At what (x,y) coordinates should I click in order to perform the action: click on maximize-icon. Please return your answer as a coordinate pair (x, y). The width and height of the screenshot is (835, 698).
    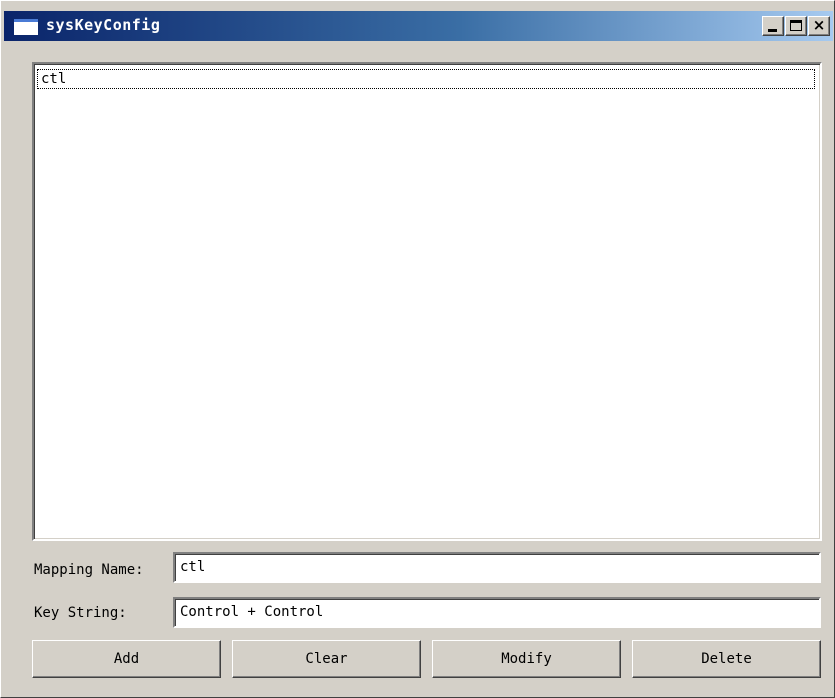
    Looking at the image, I should click on (796, 25).